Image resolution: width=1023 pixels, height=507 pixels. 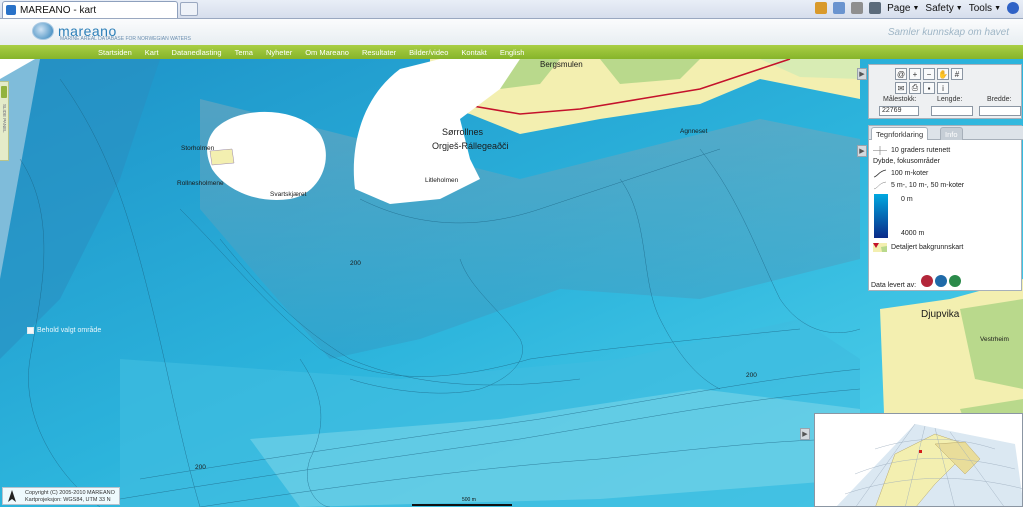 I want to click on background-map-icon, so click(x=880, y=247).